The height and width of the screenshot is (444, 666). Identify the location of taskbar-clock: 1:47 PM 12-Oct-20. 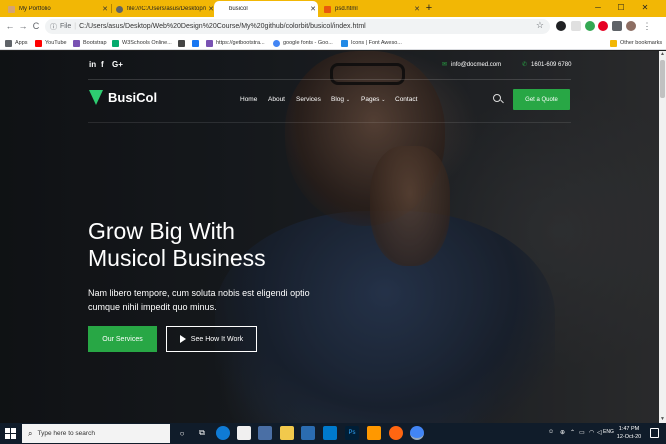
(629, 433).